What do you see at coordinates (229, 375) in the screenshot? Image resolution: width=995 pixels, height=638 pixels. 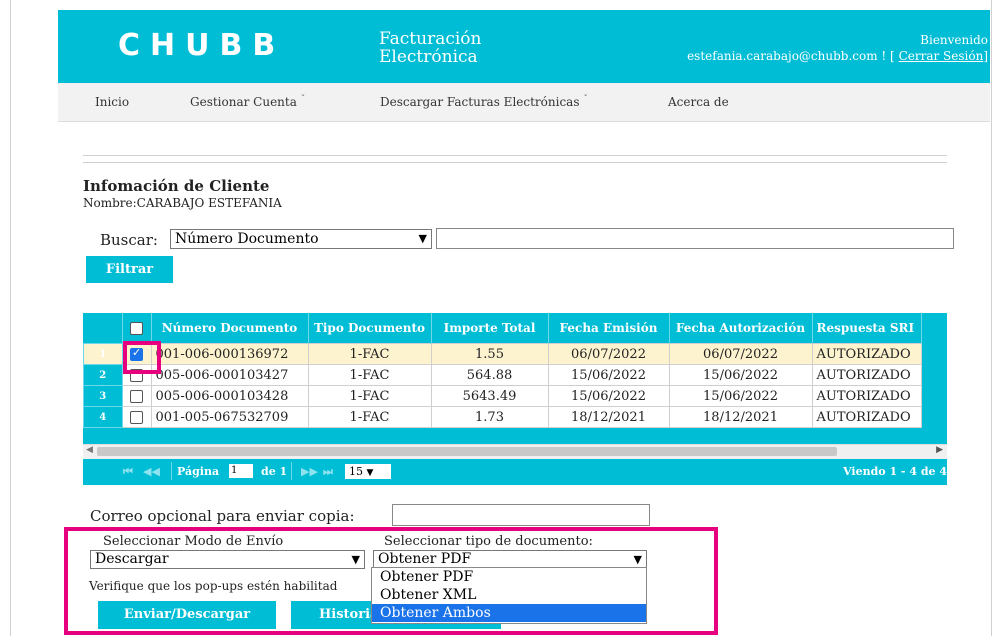 I see `cell-numero-documento: 005-006-000103427` at bounding box center [229, 375].